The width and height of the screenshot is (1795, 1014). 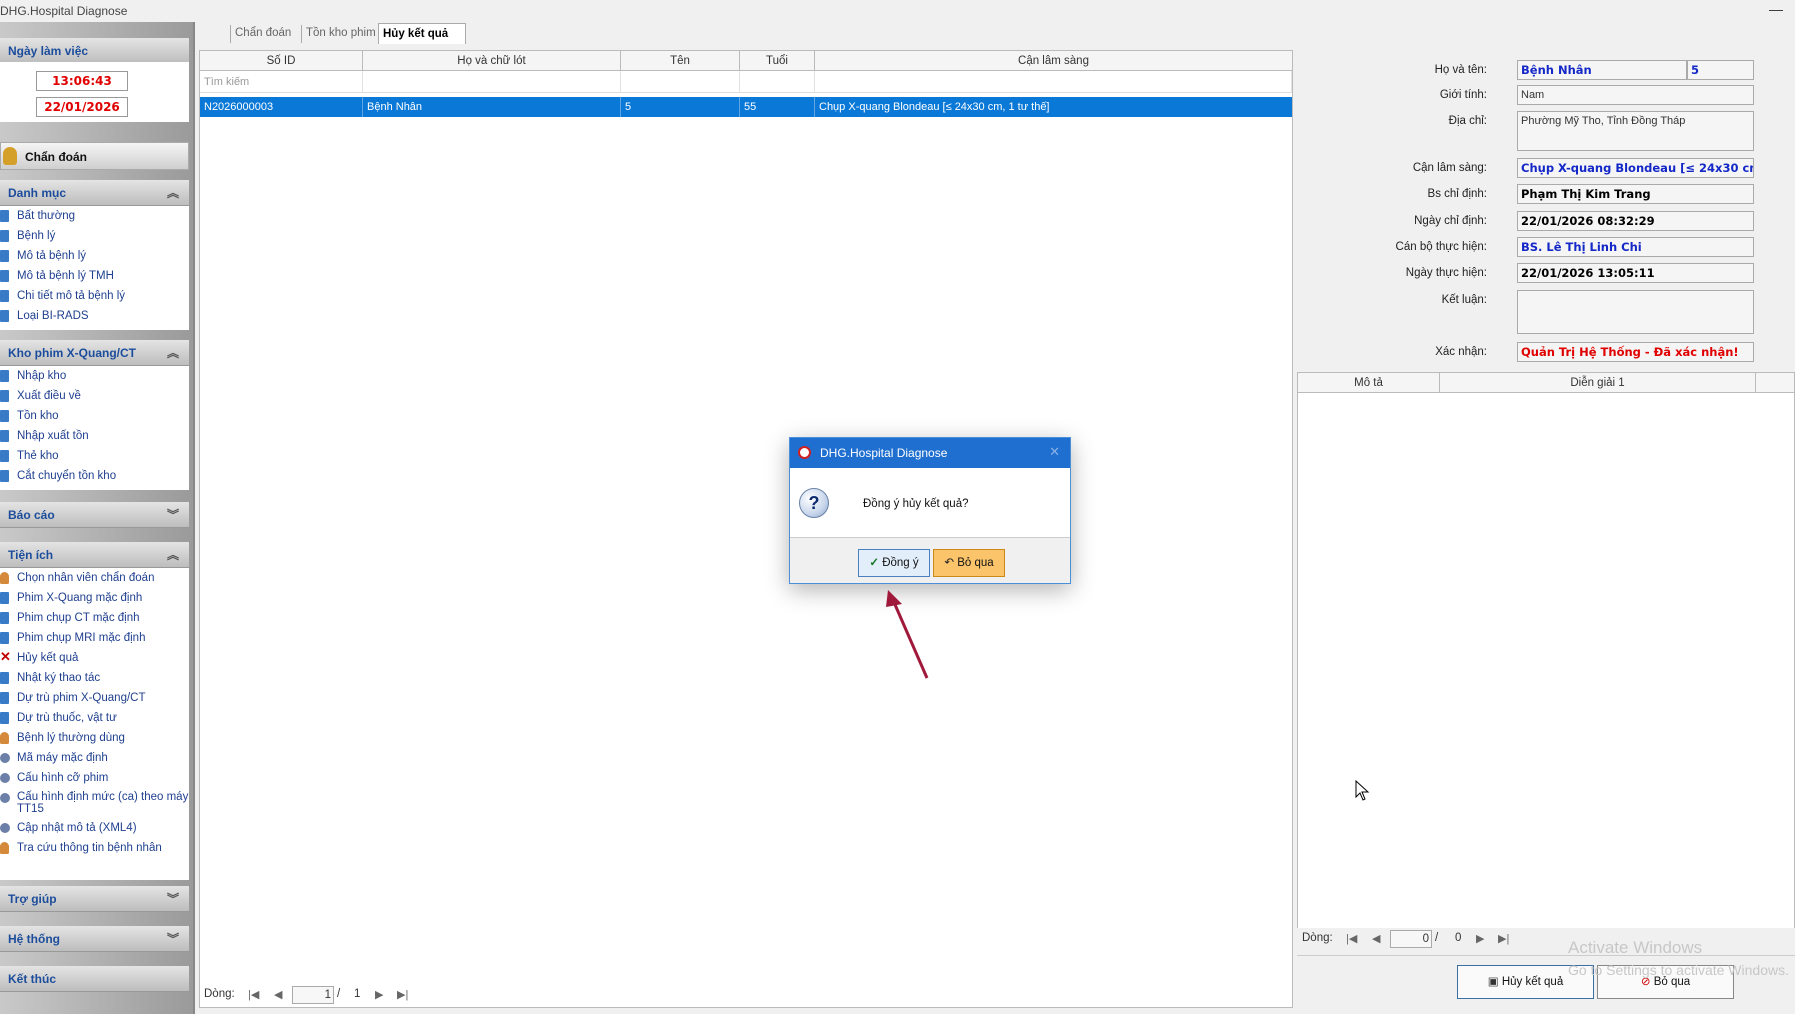 What do you see at coordinates (94, 515) in the screenshot?
I see `group-baocao: Báo cáo ︾` at bounding box center [94, 515].